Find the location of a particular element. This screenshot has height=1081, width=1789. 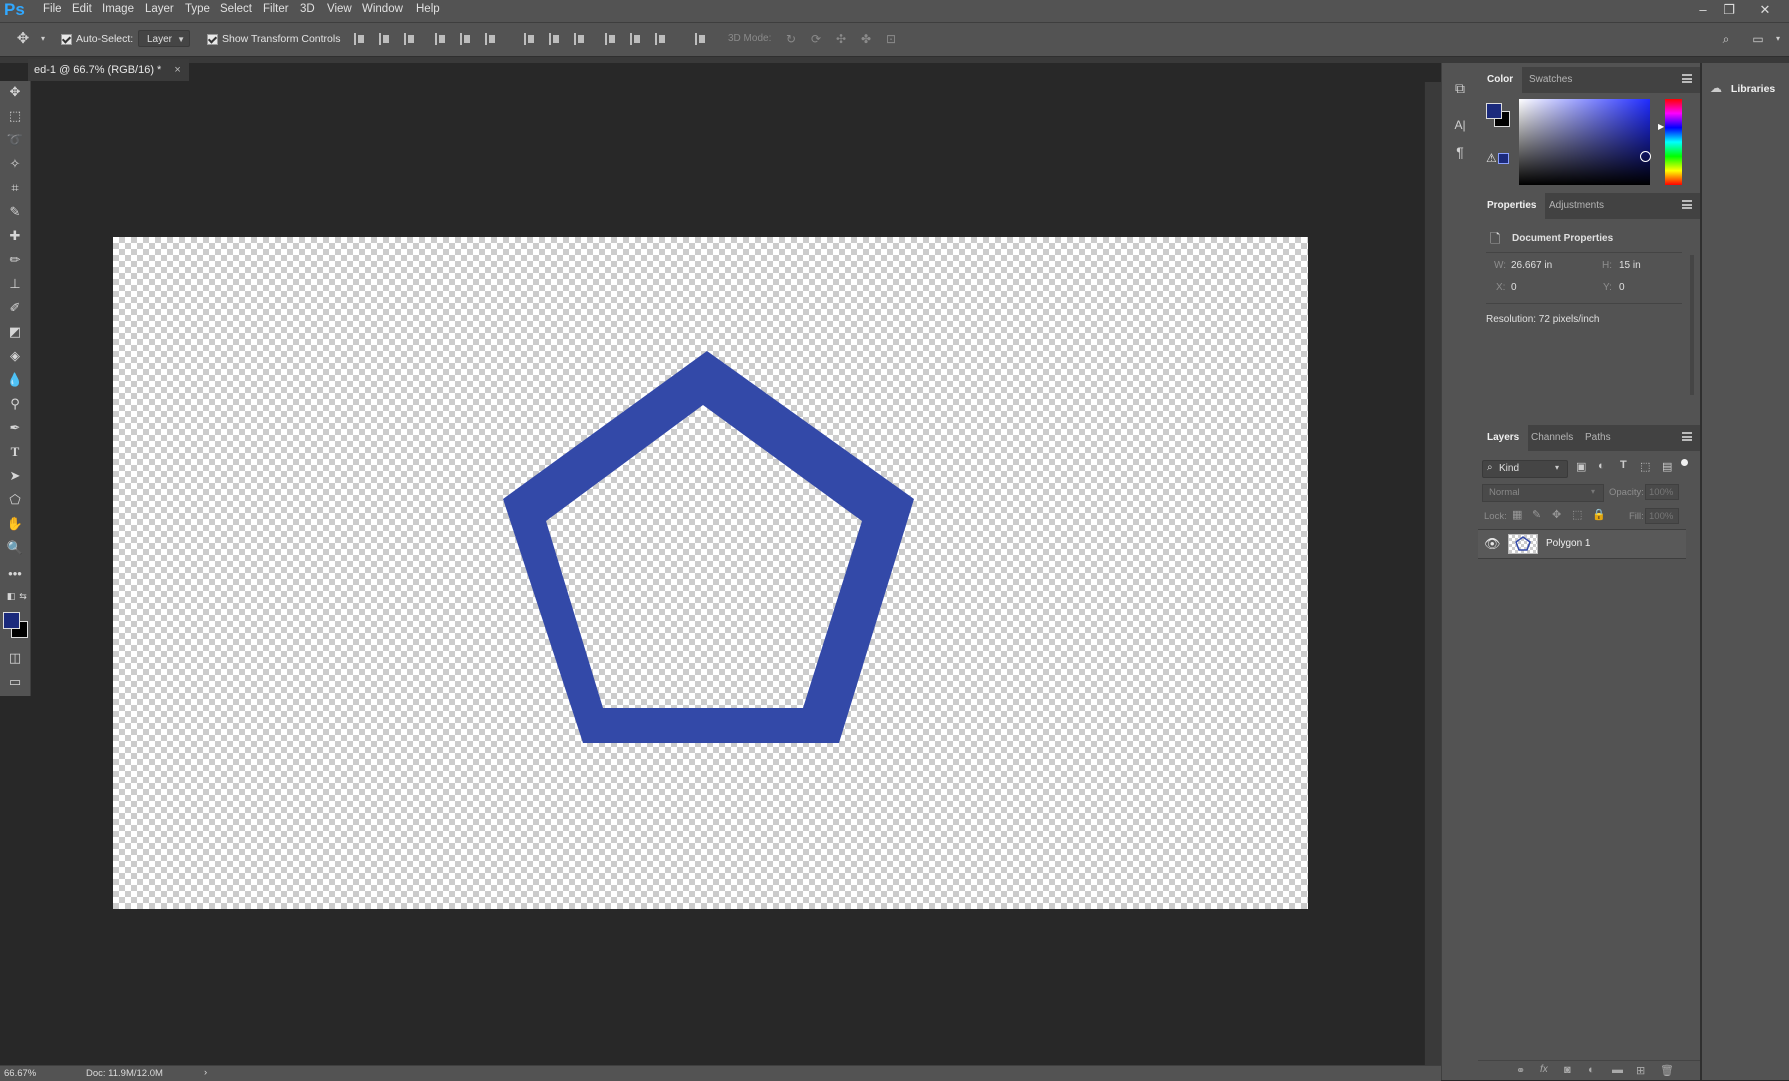

magic-wand-tool-icon: ✧ is located at coordinates (15, 164).